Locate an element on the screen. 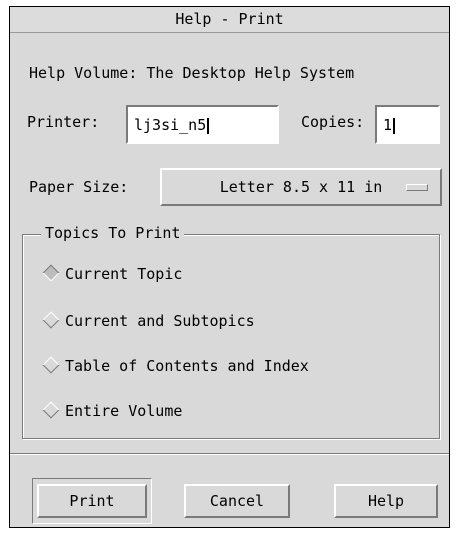 The width and height of the screenshot is (460, 535). radio-entire-volume: Entire Volume is located at coordinates (112, 410).